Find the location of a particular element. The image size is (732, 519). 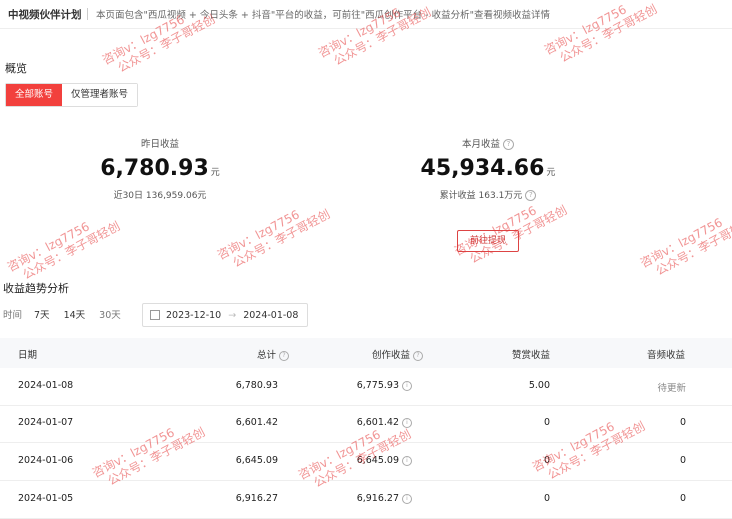

yesterday-stat: 昨日收益 6,780.93 元 近30日 136,959.06元 is located at coordinates (160, 168).